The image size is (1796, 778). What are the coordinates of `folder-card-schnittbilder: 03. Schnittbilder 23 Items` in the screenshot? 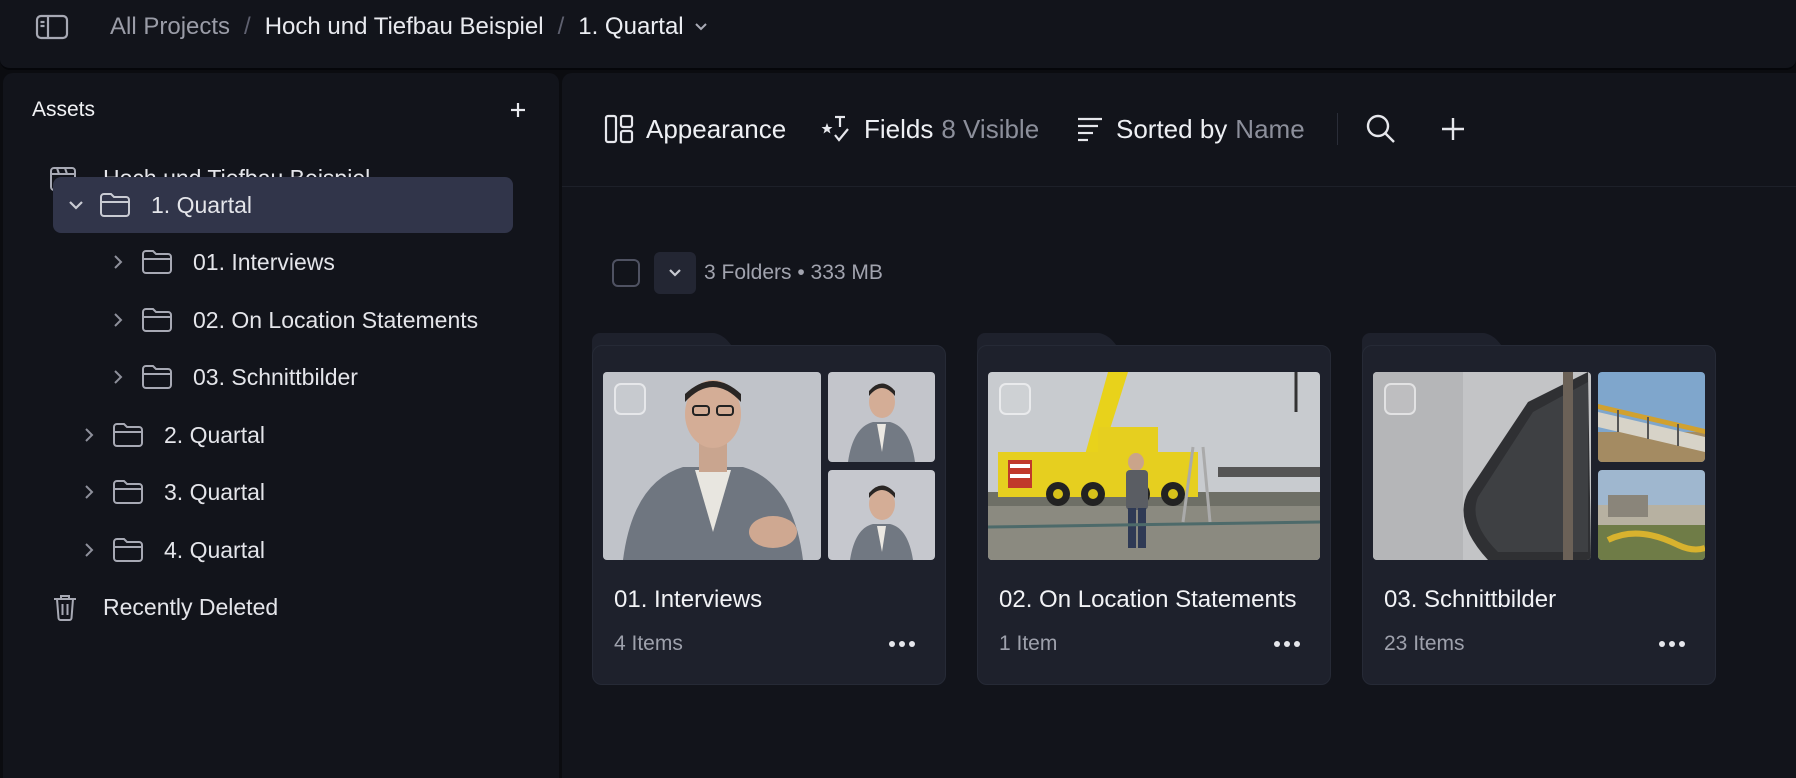 It's located at (1539, 509).